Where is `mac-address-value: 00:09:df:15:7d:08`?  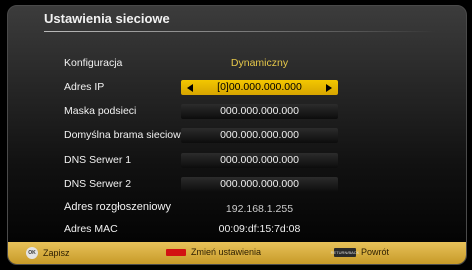 mac-address-value: 00:09:df:15:7d:08 is located at coordinates (259, 229).